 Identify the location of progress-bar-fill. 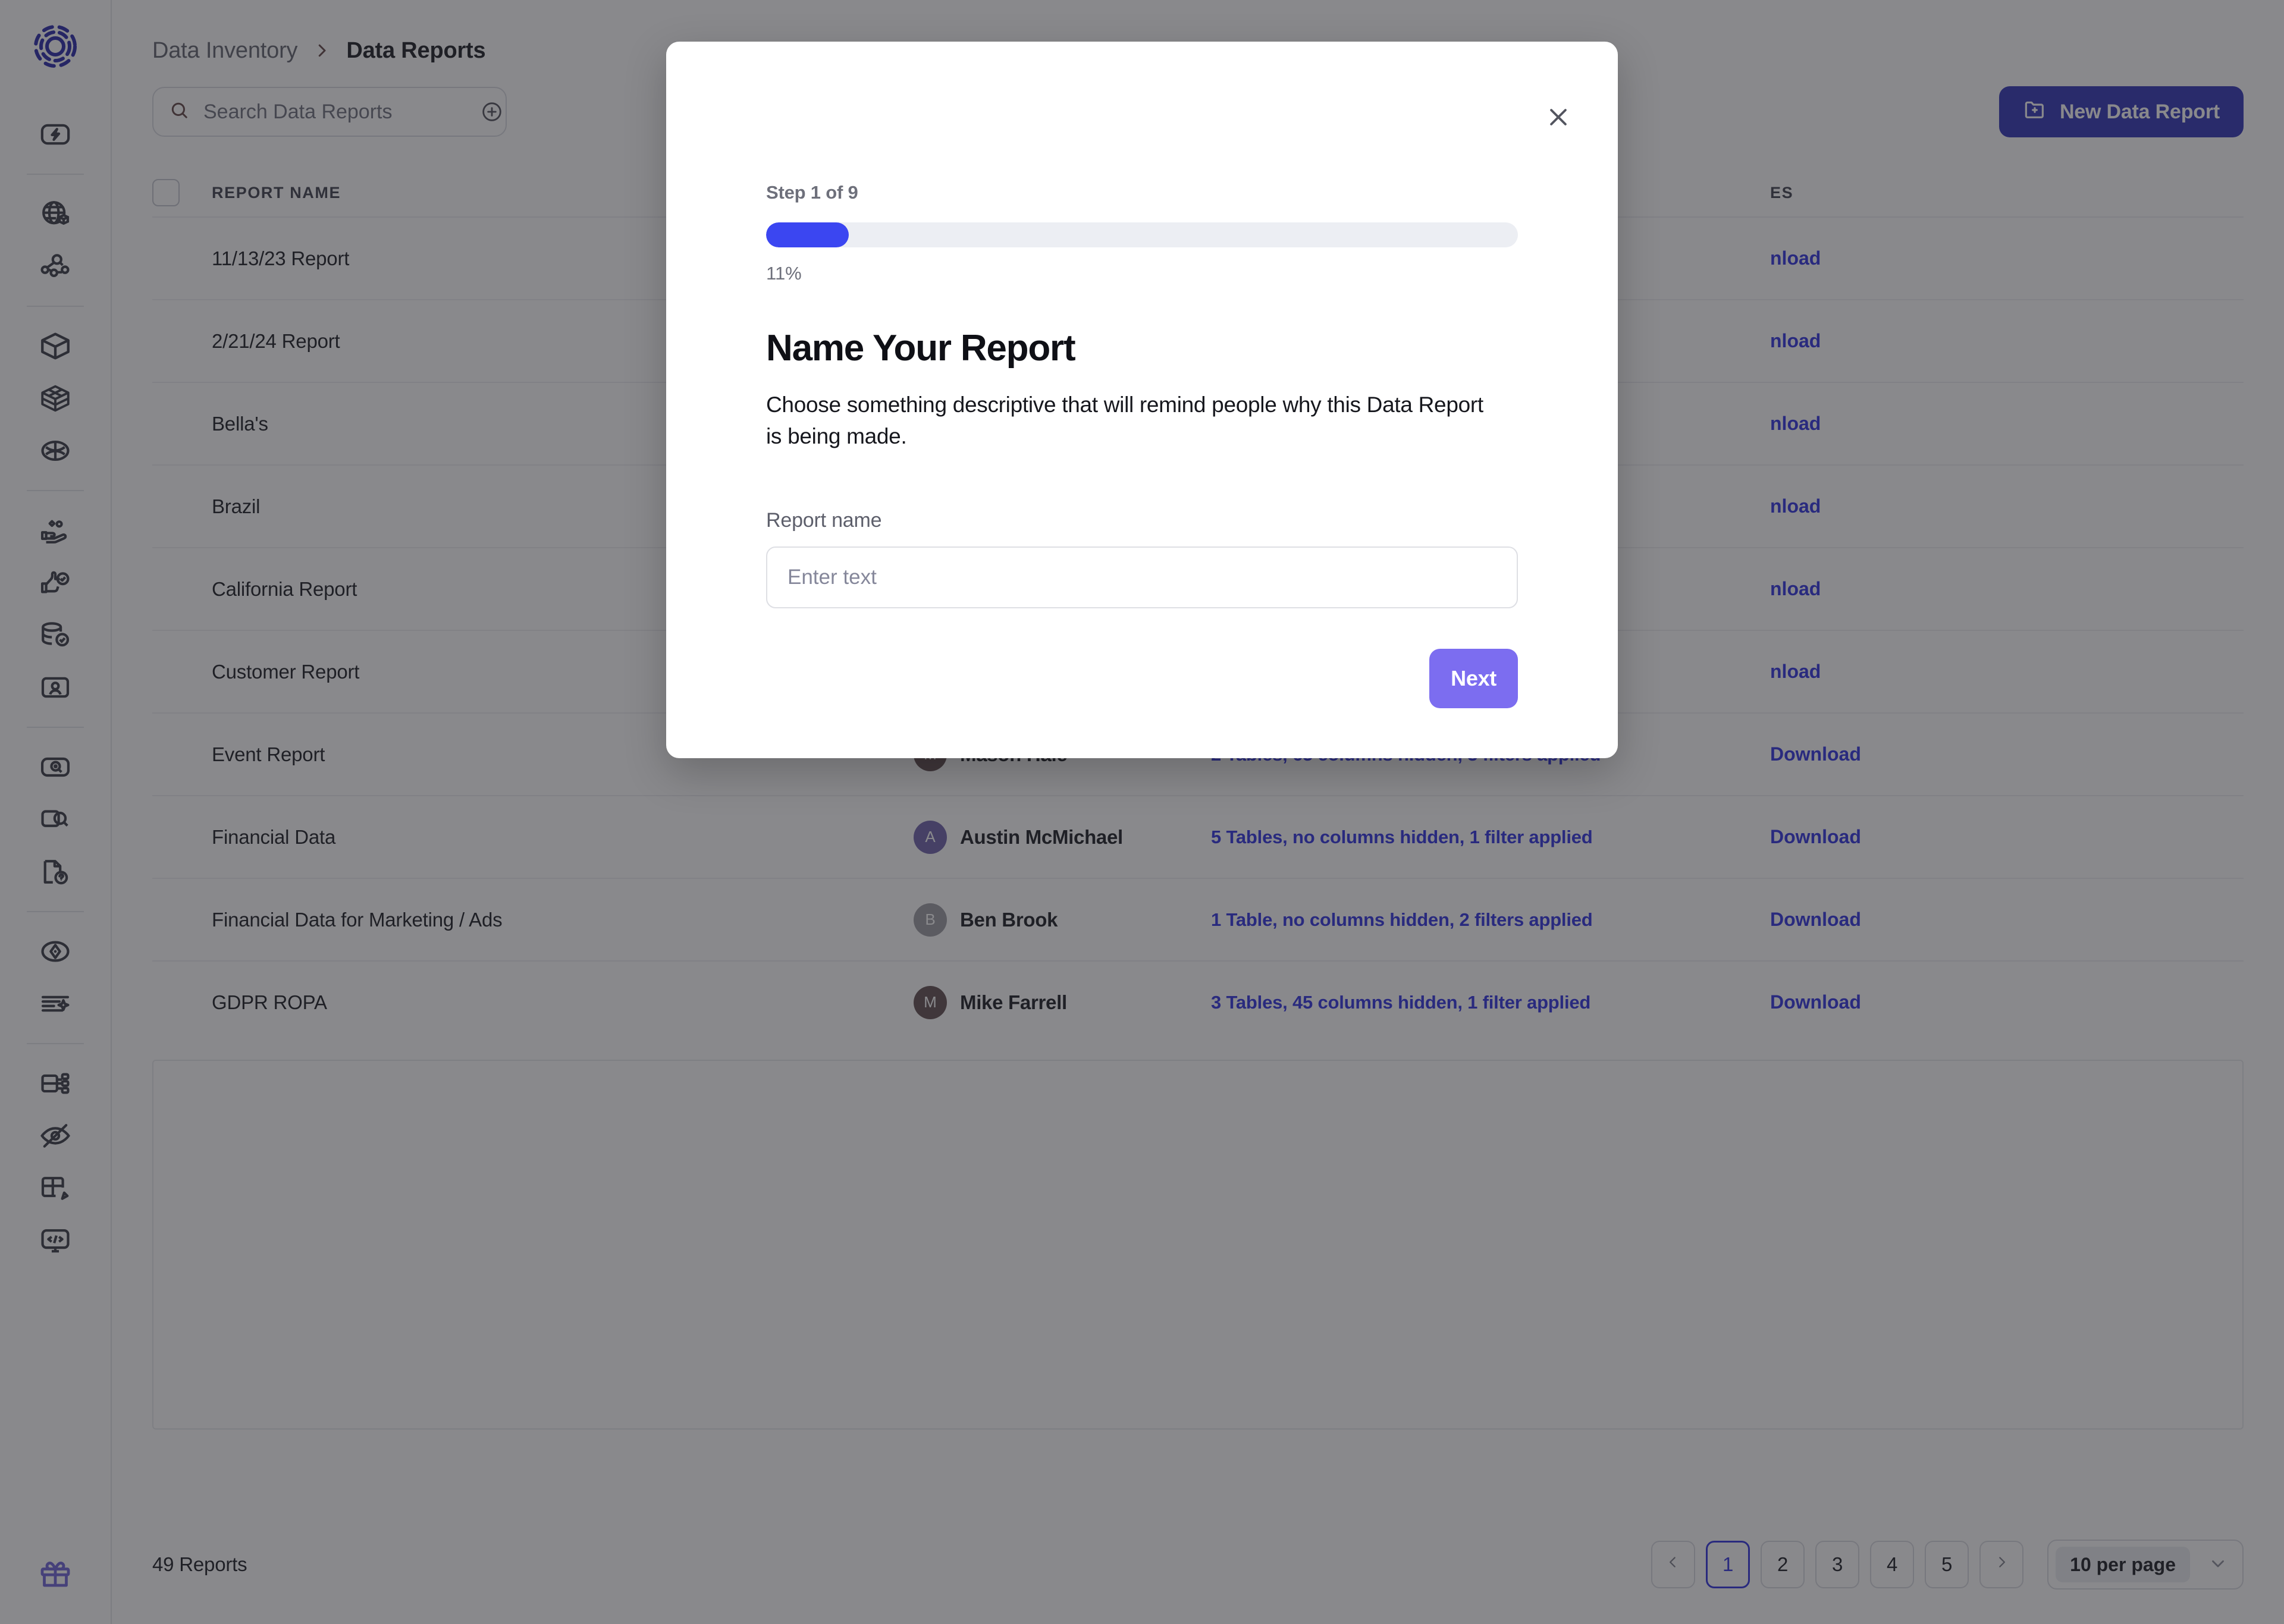
(807, 234).